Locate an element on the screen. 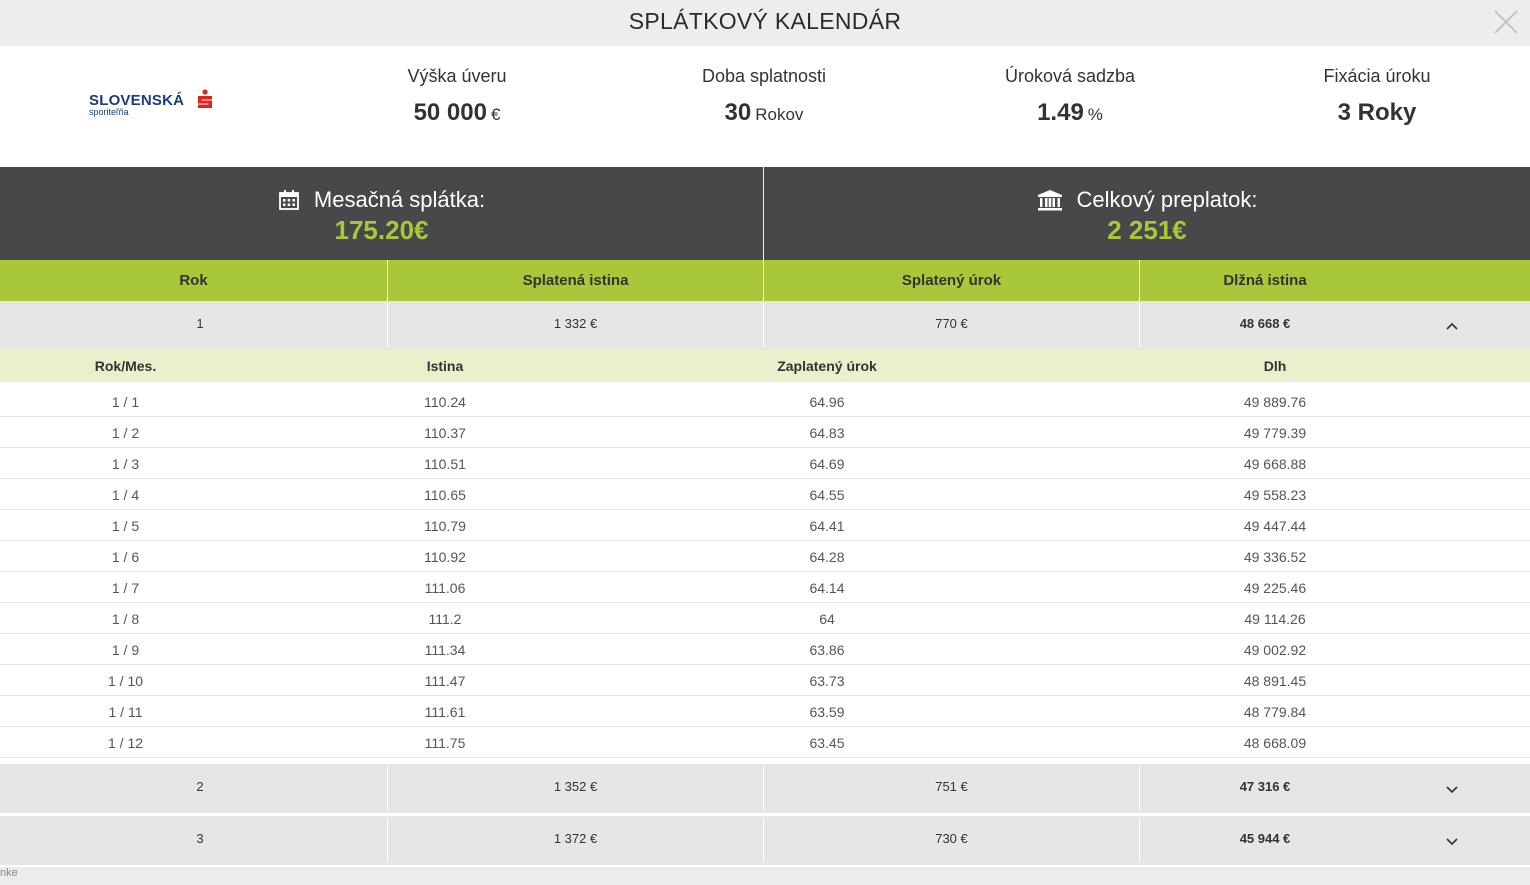 Image resolution: width=1530 pixels, height=885 pixels. principal-cell: 110.92 is located at coordinates (445, 557).